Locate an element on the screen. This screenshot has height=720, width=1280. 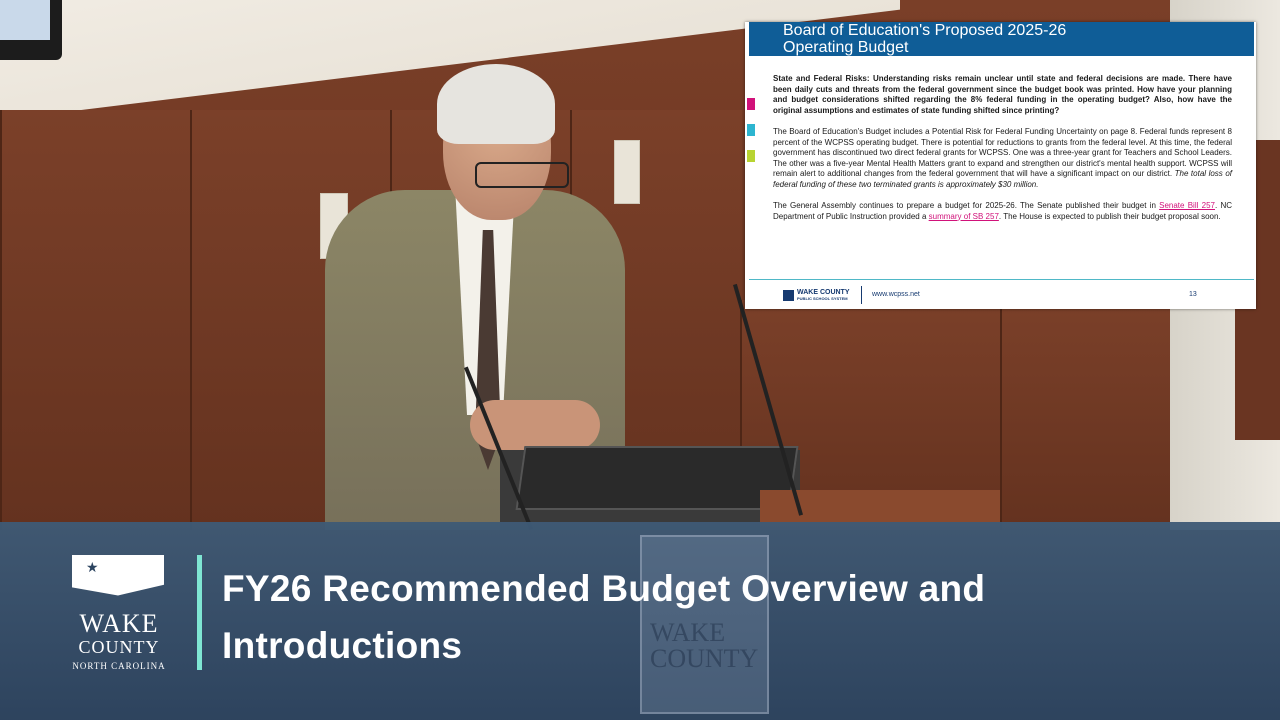
wall-monitor is located at coordinates (31, 30).